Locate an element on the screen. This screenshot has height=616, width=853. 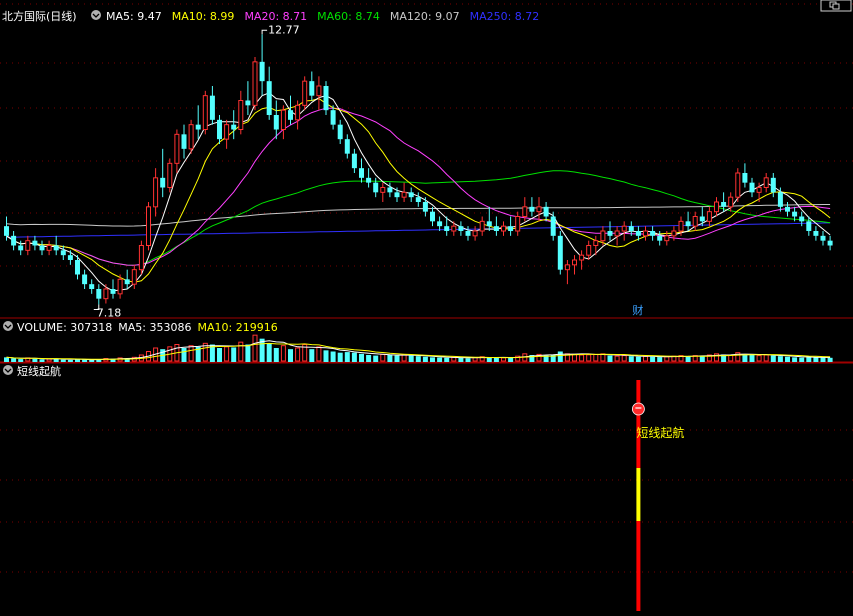
financial-report-marker: 财 is located at coordinates (637, 310).